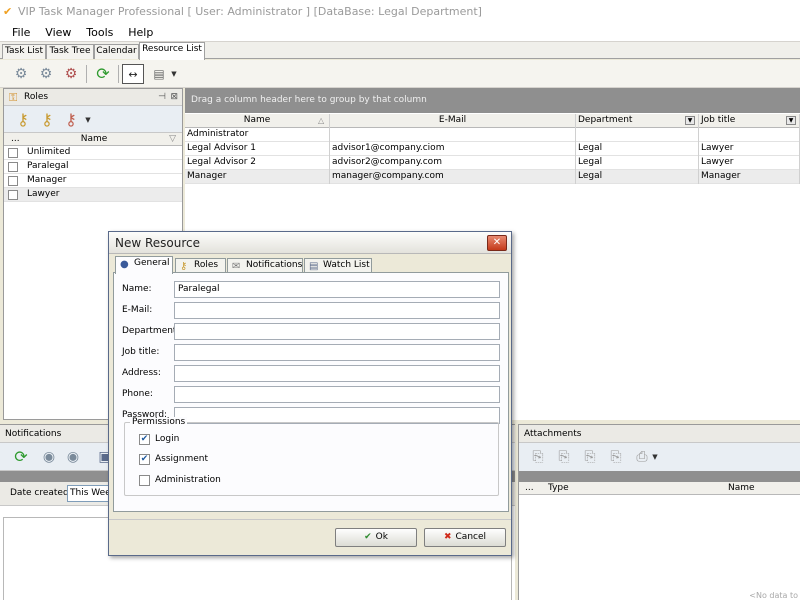  What do you see at coordinates (497, 243) in the screenshot?
I see `close-dialog-button: ✕` at bounding box center [497, 243].